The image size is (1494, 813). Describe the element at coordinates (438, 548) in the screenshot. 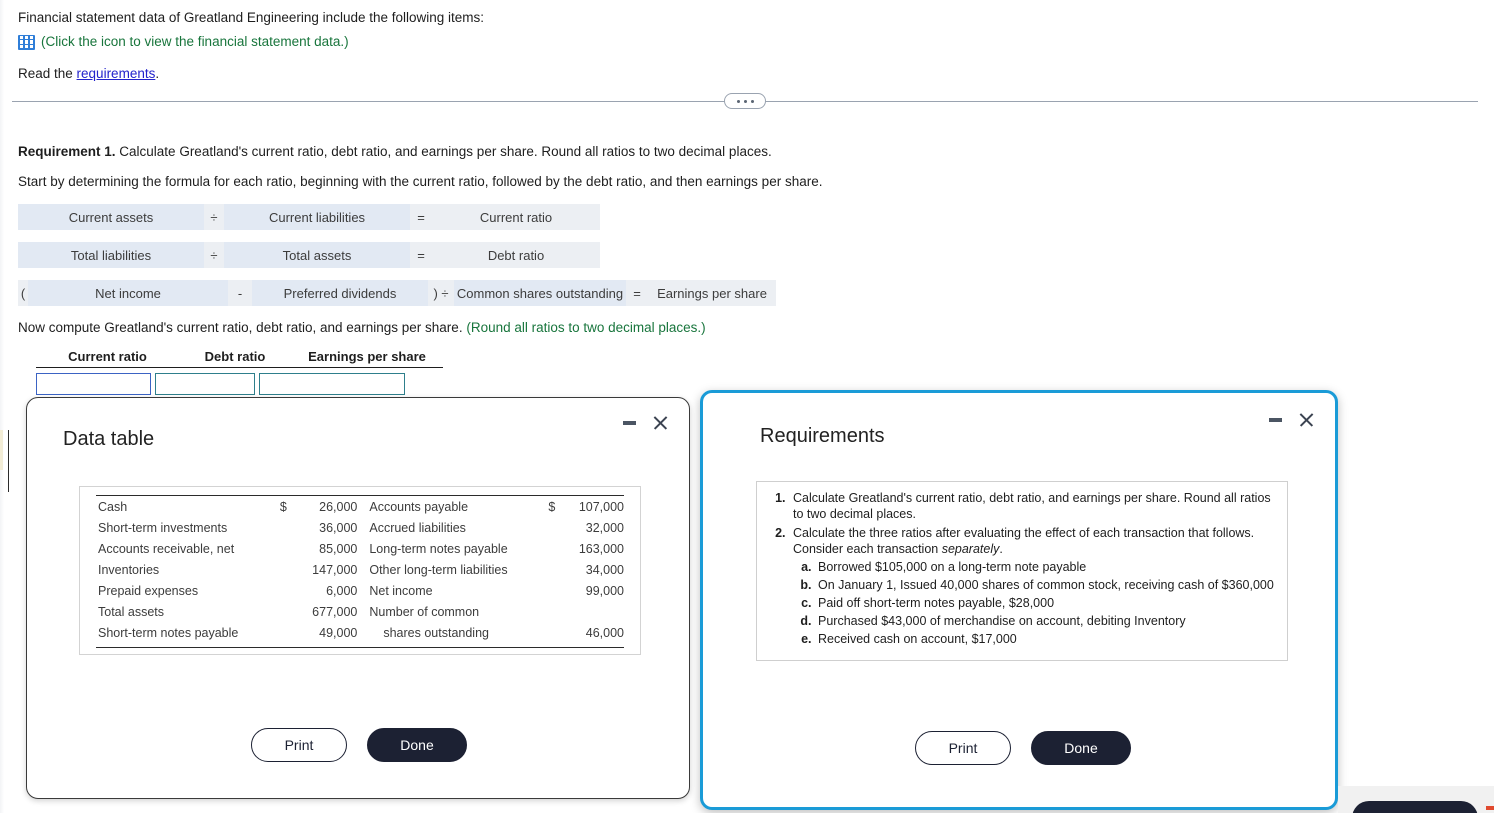

I see `row-2-label-right: Long-term notes payable` at that location.